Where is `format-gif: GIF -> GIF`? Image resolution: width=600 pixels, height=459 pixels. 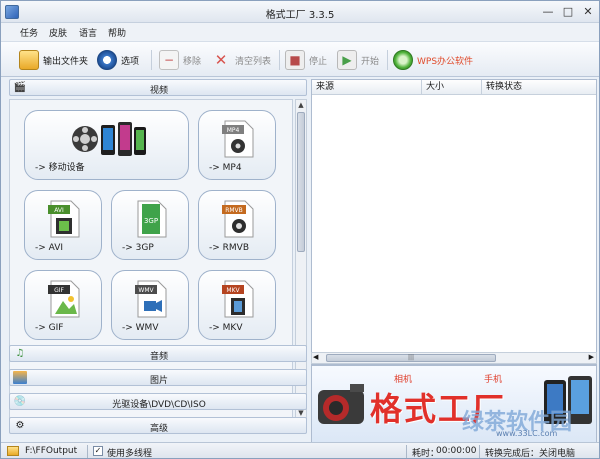 format-gif: GIF -> GIF is located at coordinates (63, 305).